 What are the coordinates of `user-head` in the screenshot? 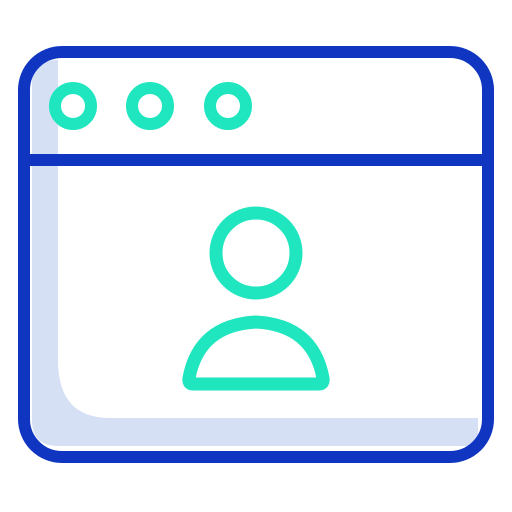 It's located at (256, 253).